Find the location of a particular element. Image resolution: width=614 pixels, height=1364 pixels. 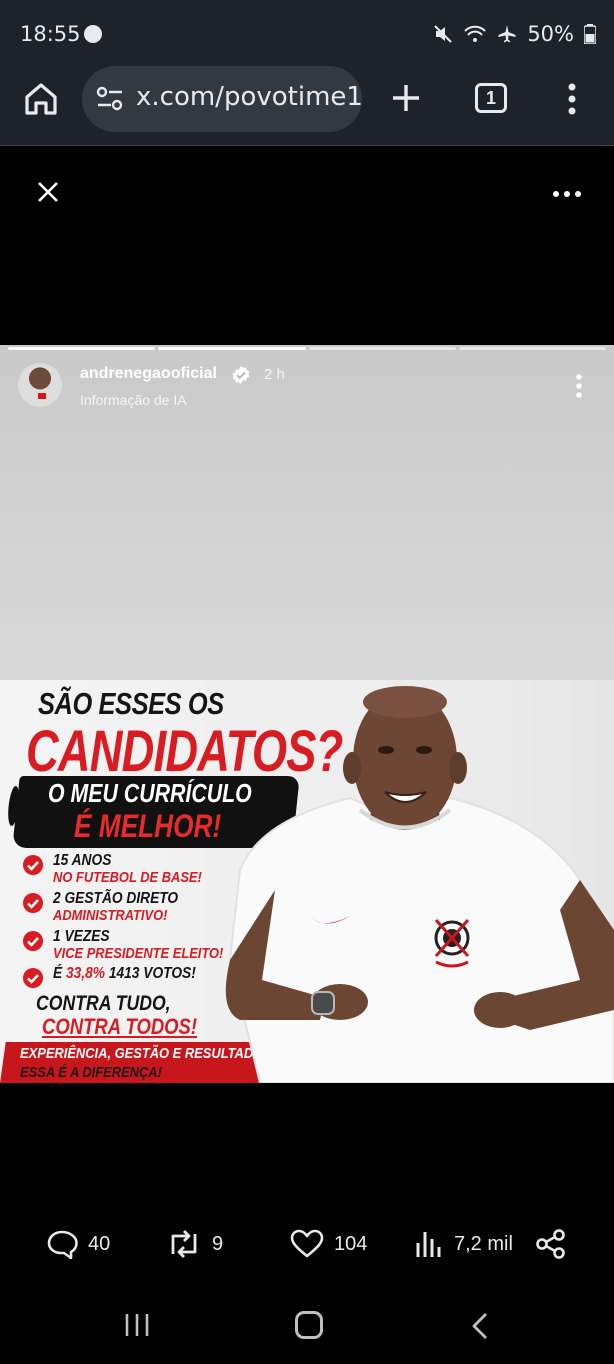

site-info-icon is located at coordinates (110, 99).